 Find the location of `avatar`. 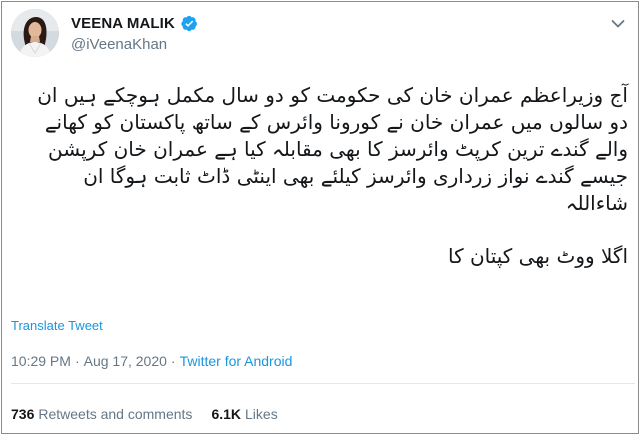

avatar is located at coordinates (35, 33).